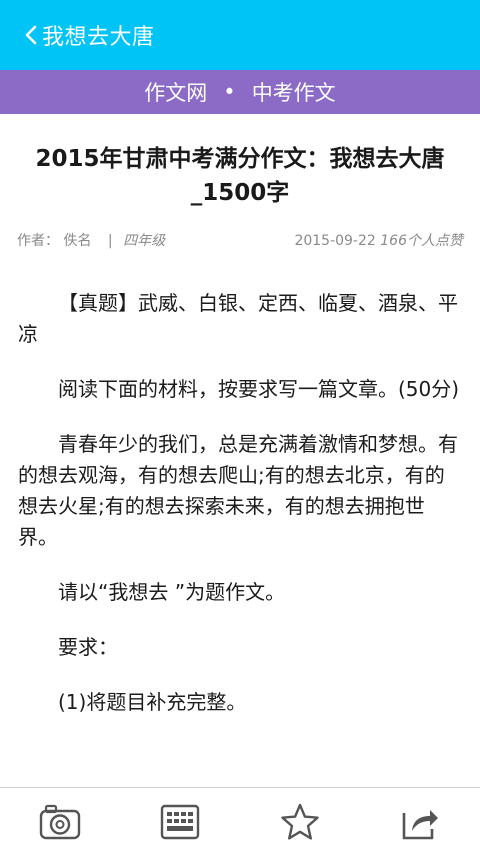 The height and width of the screenshot is (854, 480). I want to click on camera-button, so click(60, 822).